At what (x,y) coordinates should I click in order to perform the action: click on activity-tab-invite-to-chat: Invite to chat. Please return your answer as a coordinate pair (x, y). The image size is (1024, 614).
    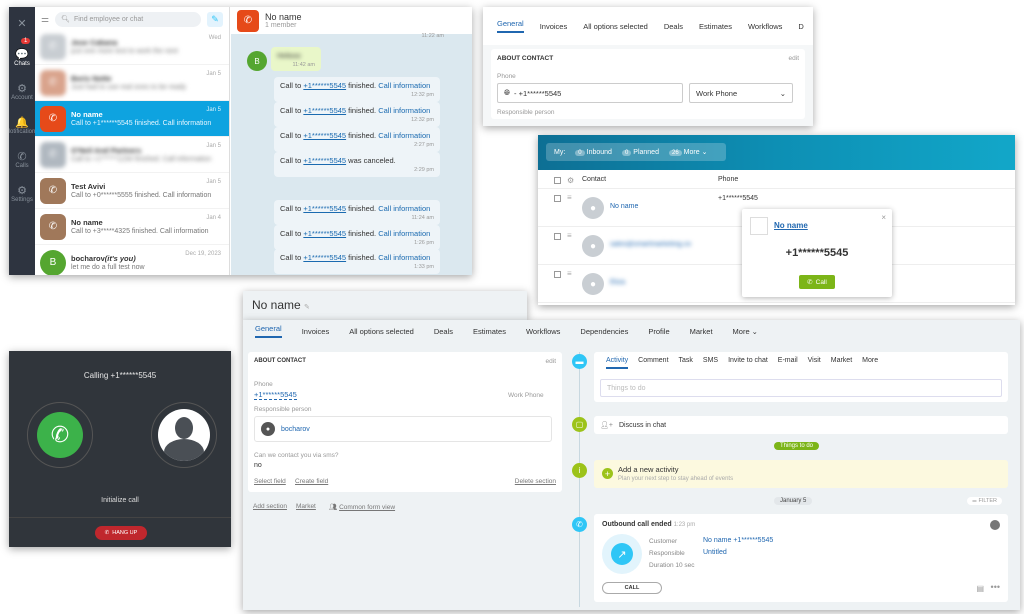
    Looking at the image, I should click on (748, 363).